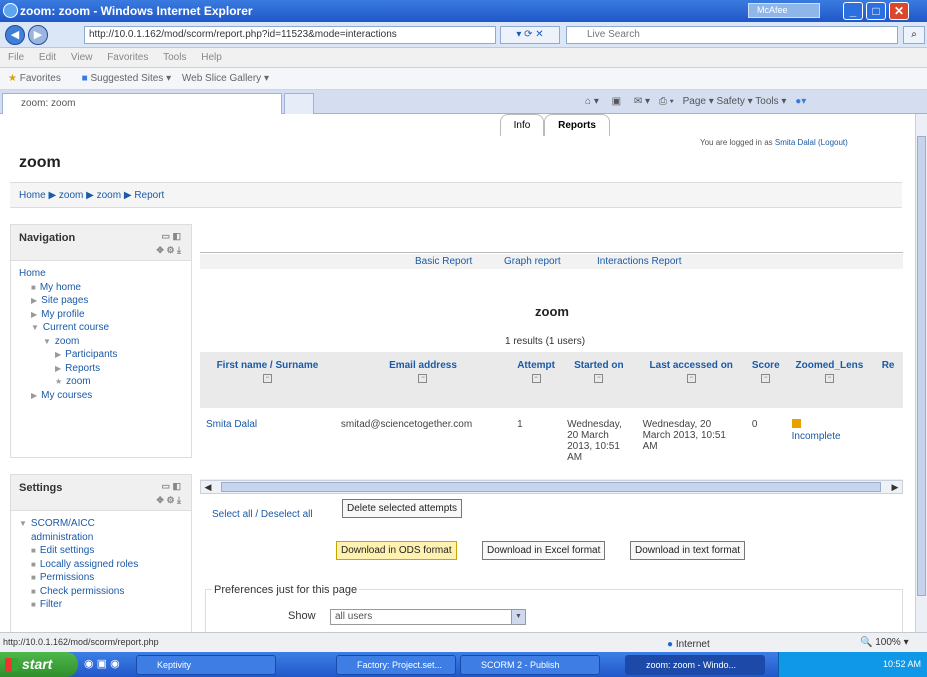  Describe the element at coordinates (82, 57) in the screenshot. I see `menu-view: View` at that location.